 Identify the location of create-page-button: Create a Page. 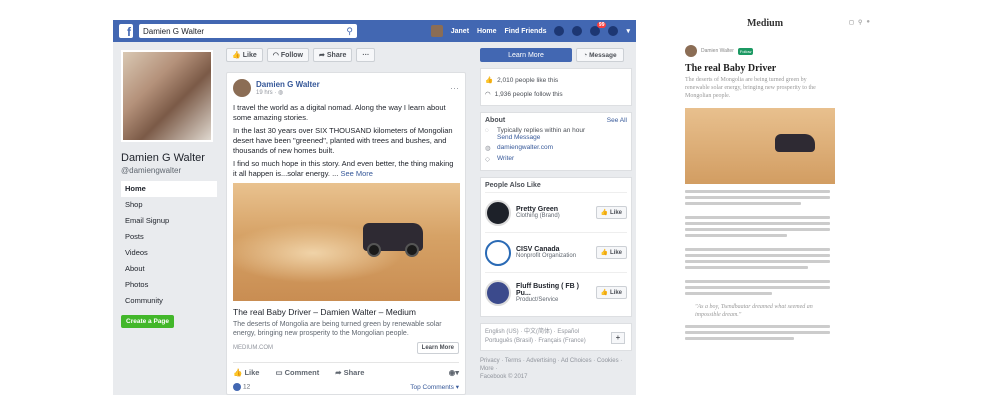
(147, 321).